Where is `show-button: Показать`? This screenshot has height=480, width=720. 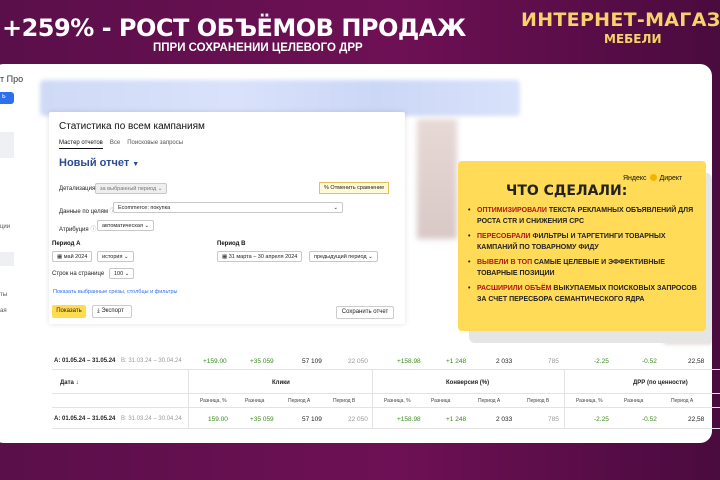 show-button: Показать is located at coordinates (69, 311).